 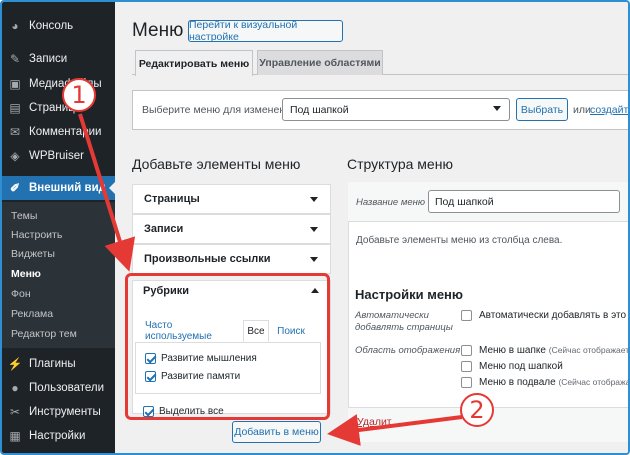 I want to click on step-badge-2: 2, so click(x=477, y=410).